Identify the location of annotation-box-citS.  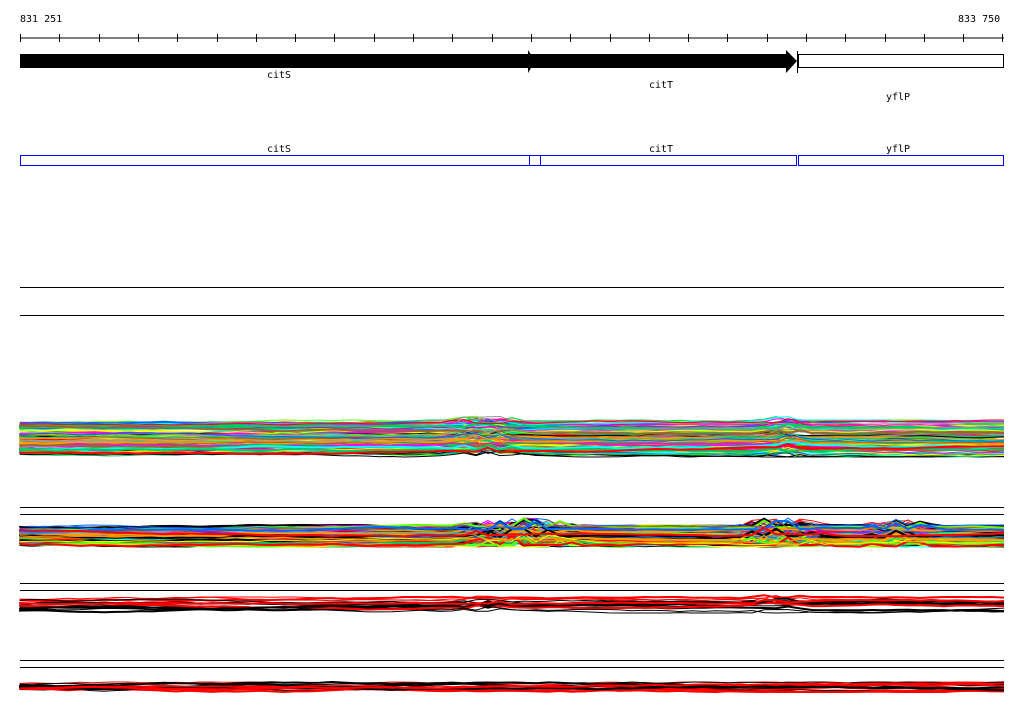
(275, 160).